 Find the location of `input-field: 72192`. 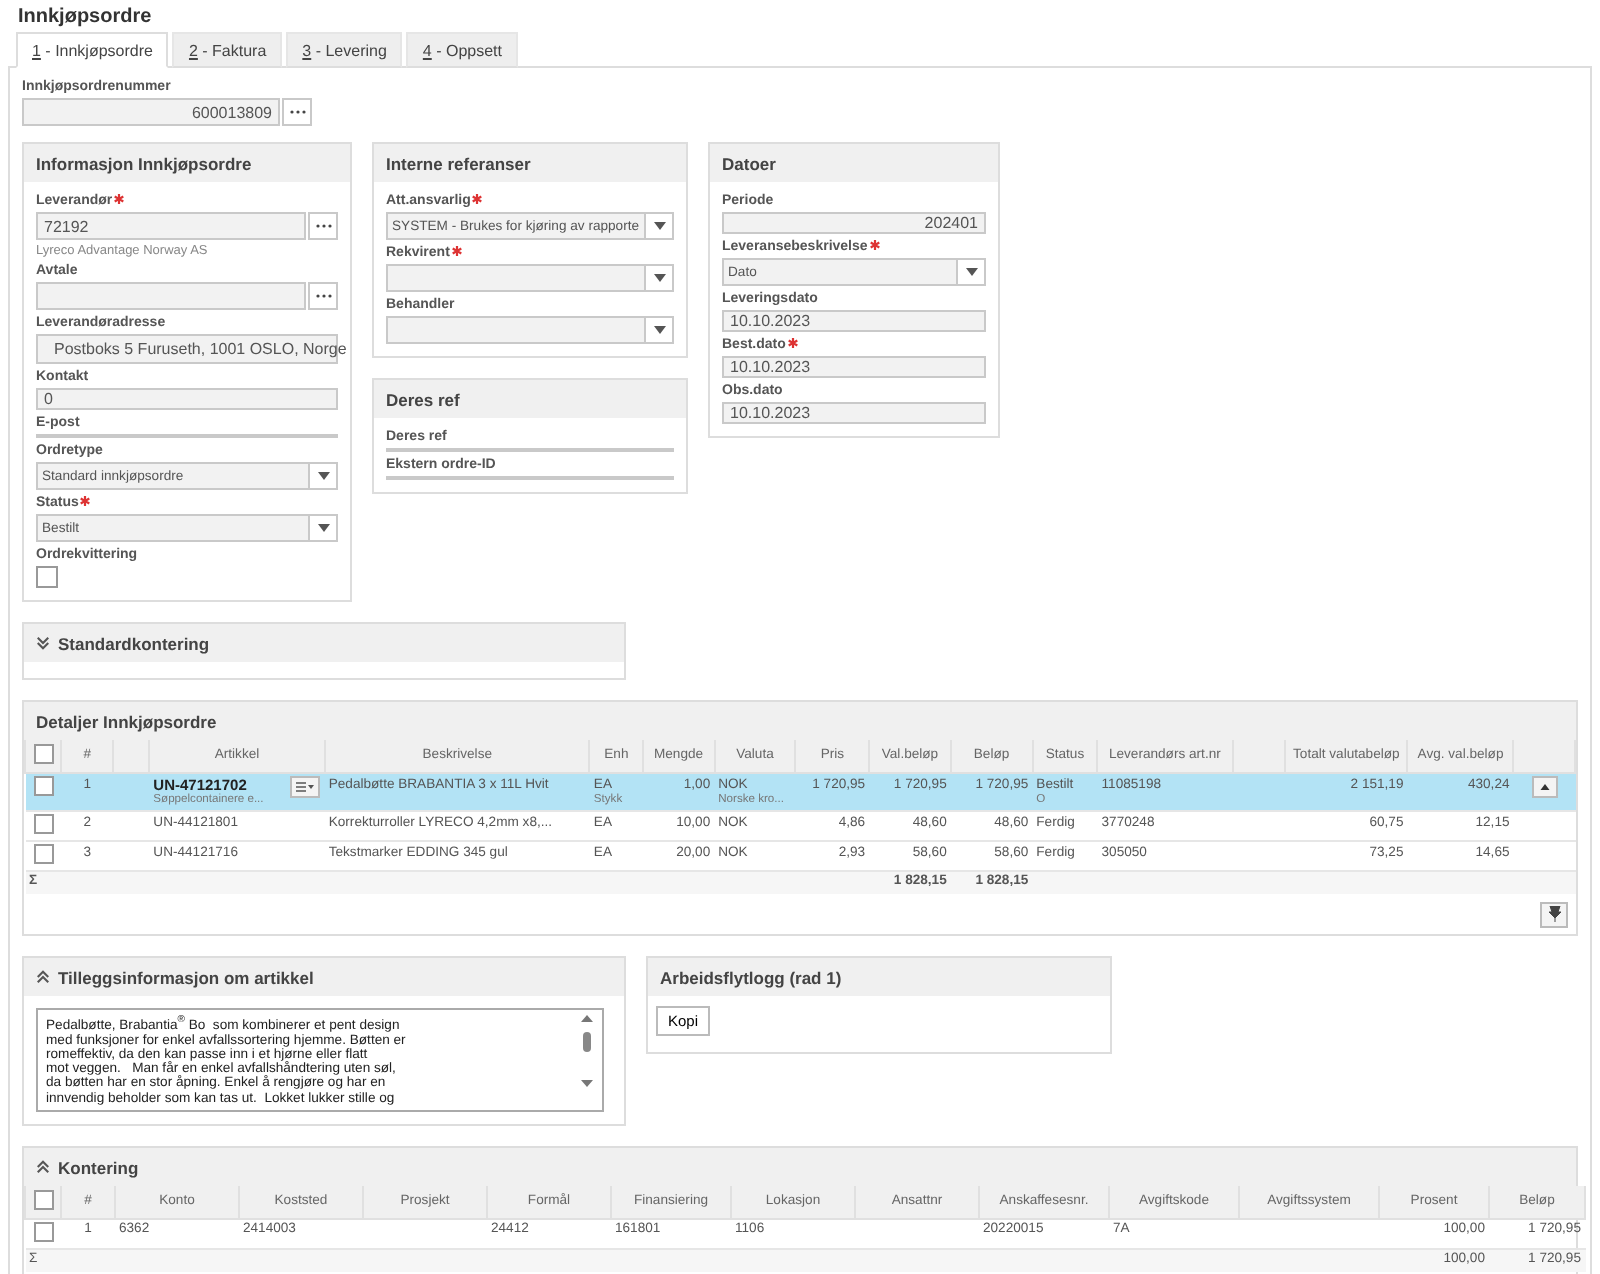

input-field: 72192 is located at coordinates (171, 226).